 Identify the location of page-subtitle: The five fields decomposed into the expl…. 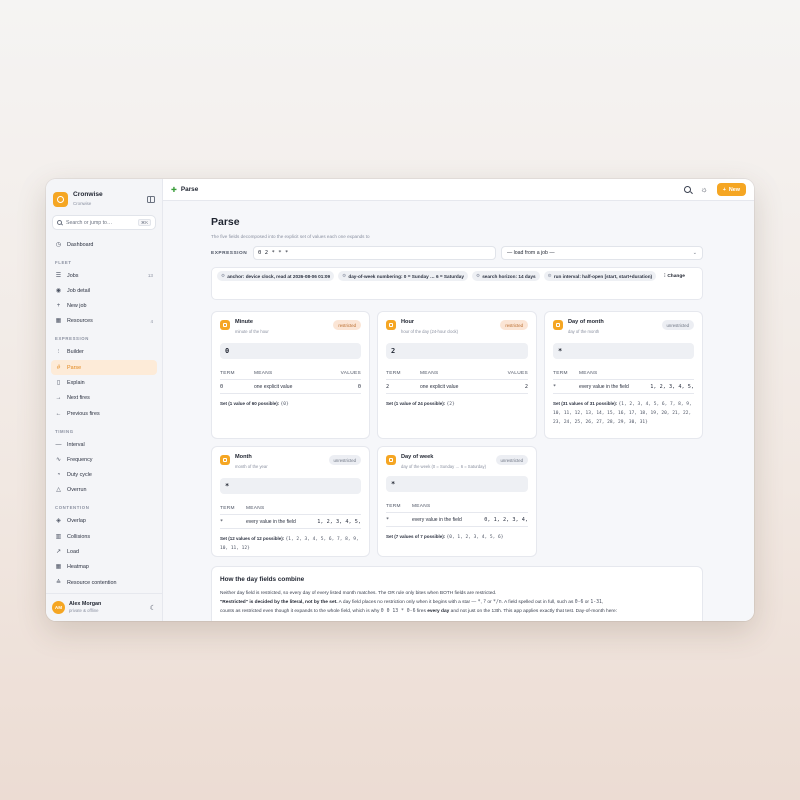
(290, 236).